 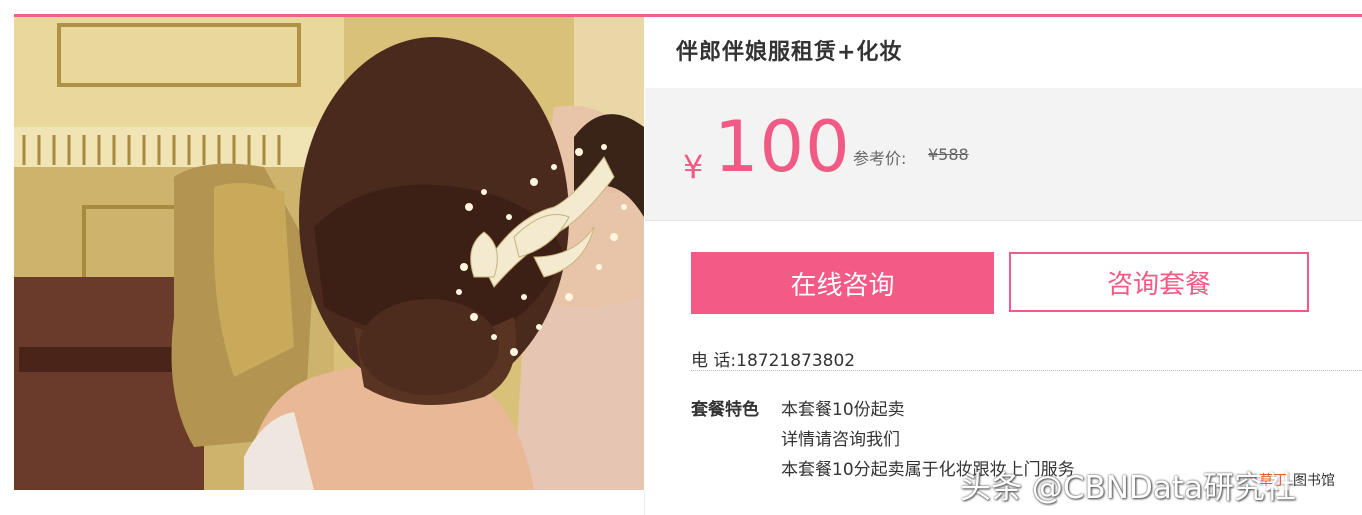 What do you see at coordinates (1026, 370) in the screenshot?
I see `divider` at bounding box center [1026, 370].